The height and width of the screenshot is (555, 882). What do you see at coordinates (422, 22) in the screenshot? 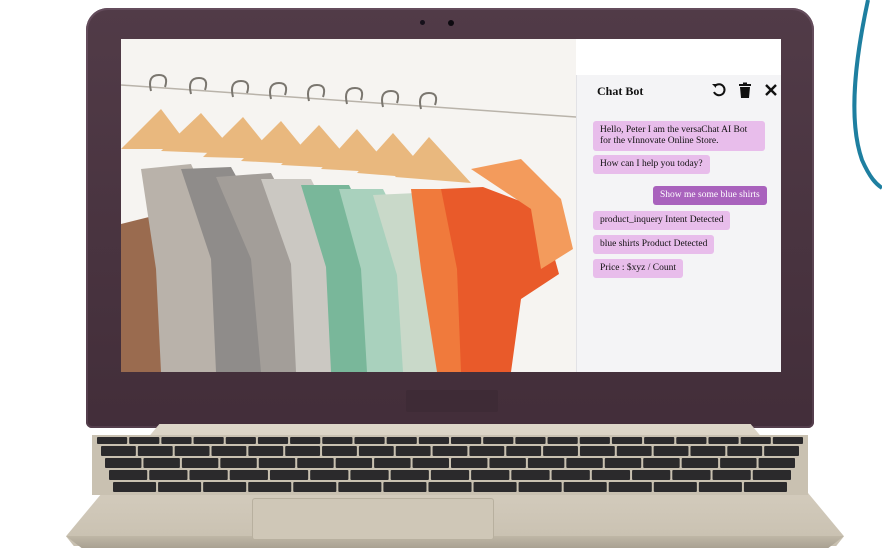
I see `webcam-sensor` at bounding box center [422, 22].